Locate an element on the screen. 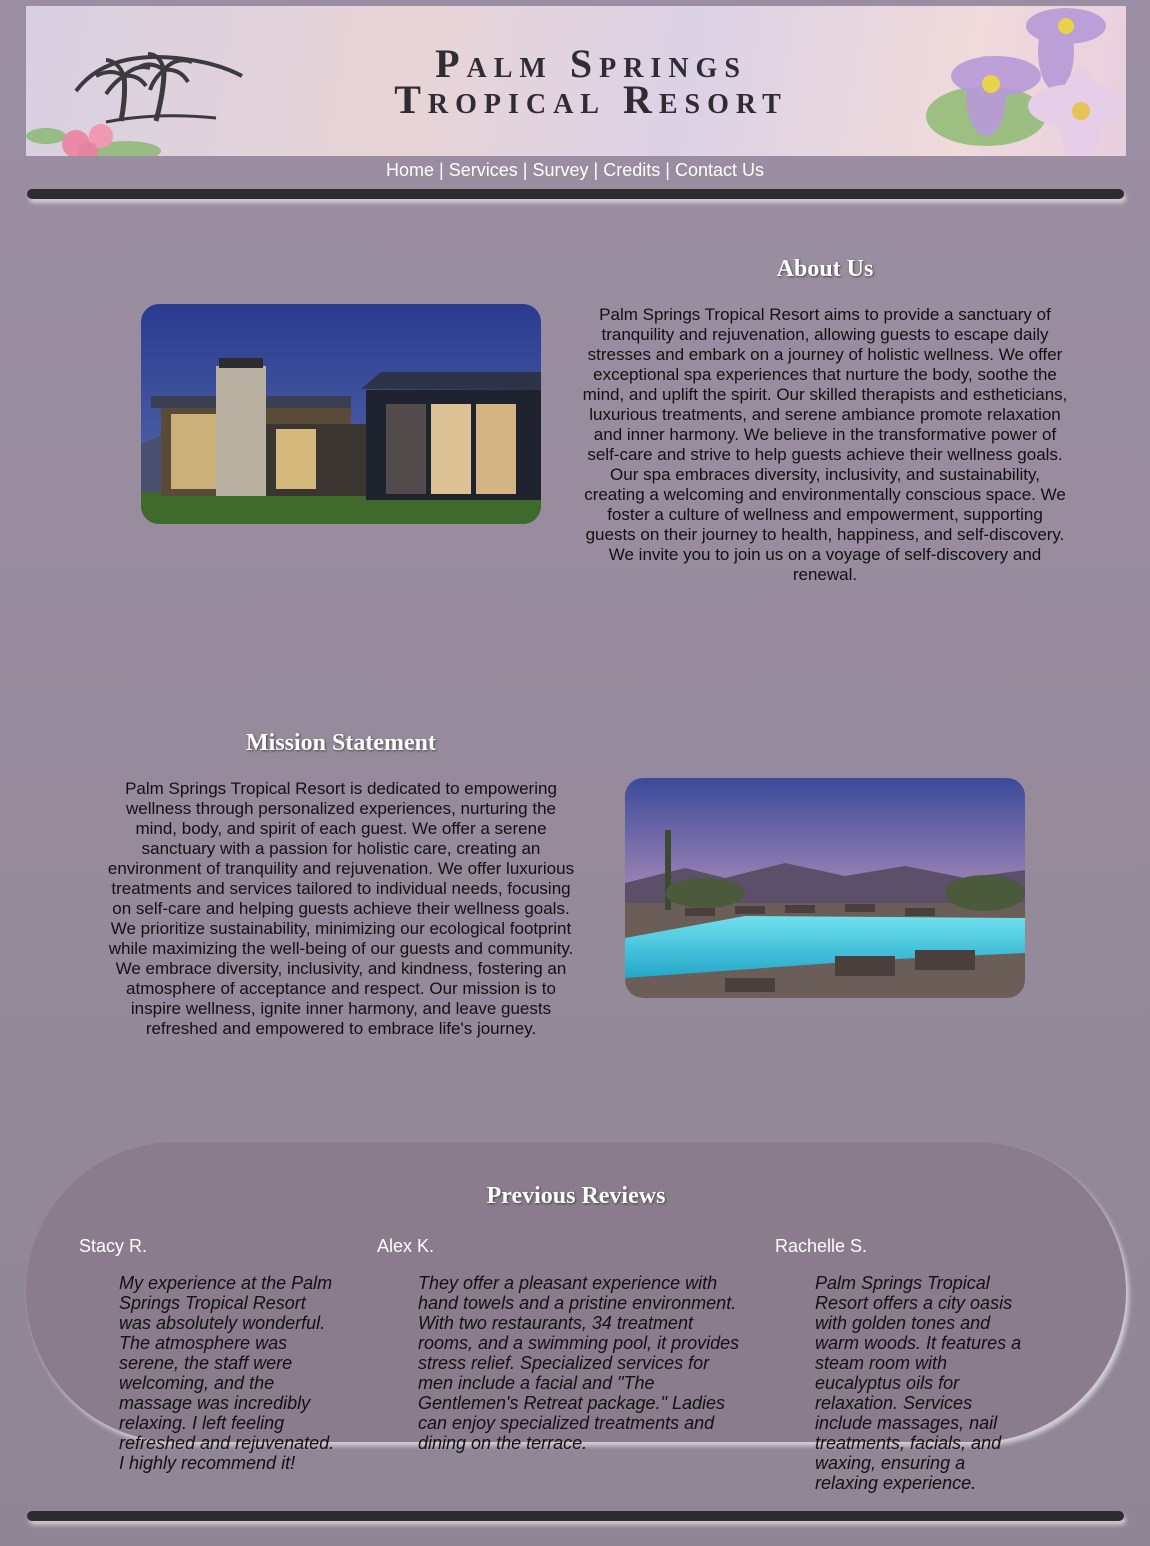  bottom-divider is located at coordinates (575, 1516).